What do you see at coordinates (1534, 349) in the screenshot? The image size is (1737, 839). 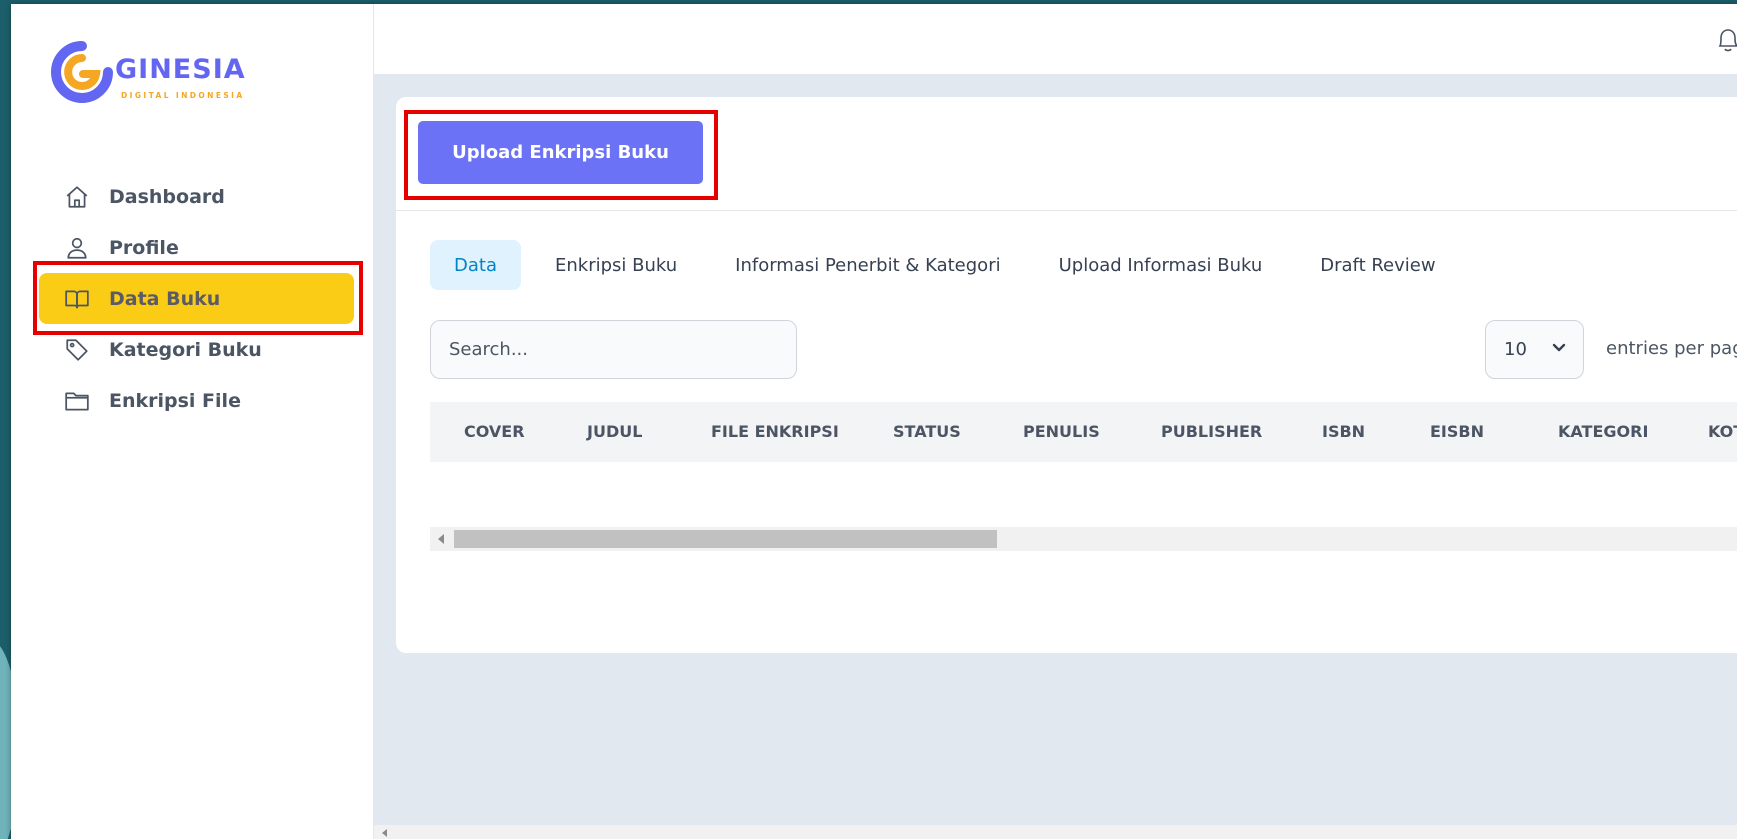 I see `entries-per-page-select: 10` at bounding box center [1534, 349].